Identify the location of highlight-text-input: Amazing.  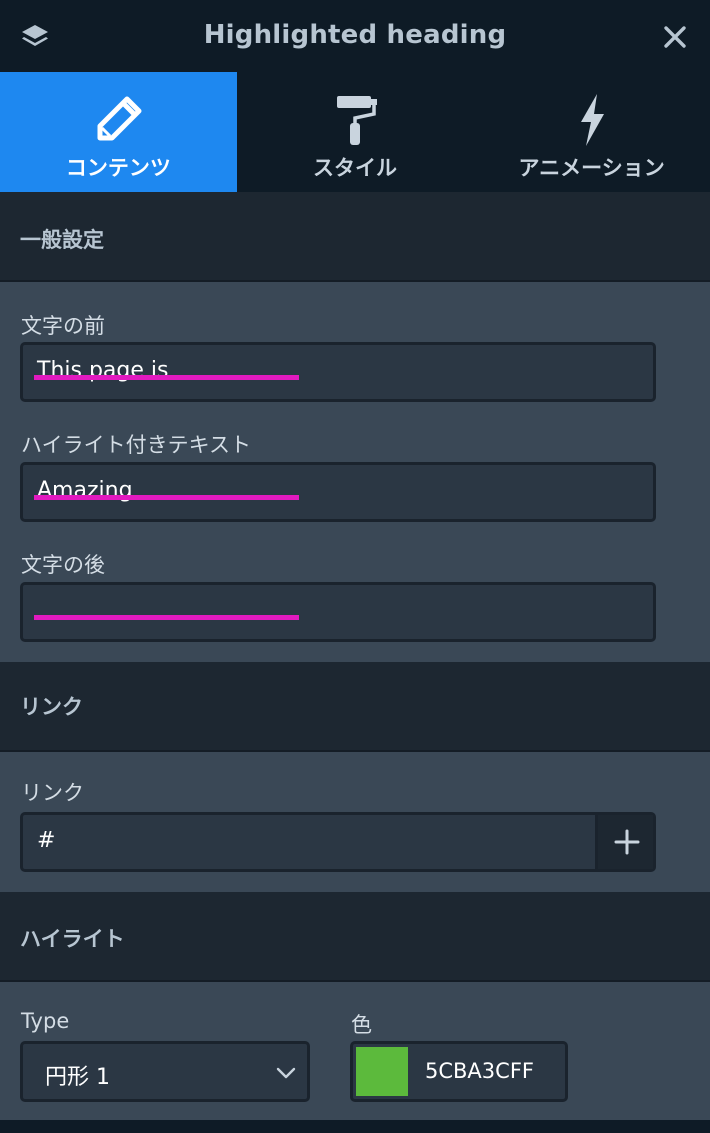
(338, 492).